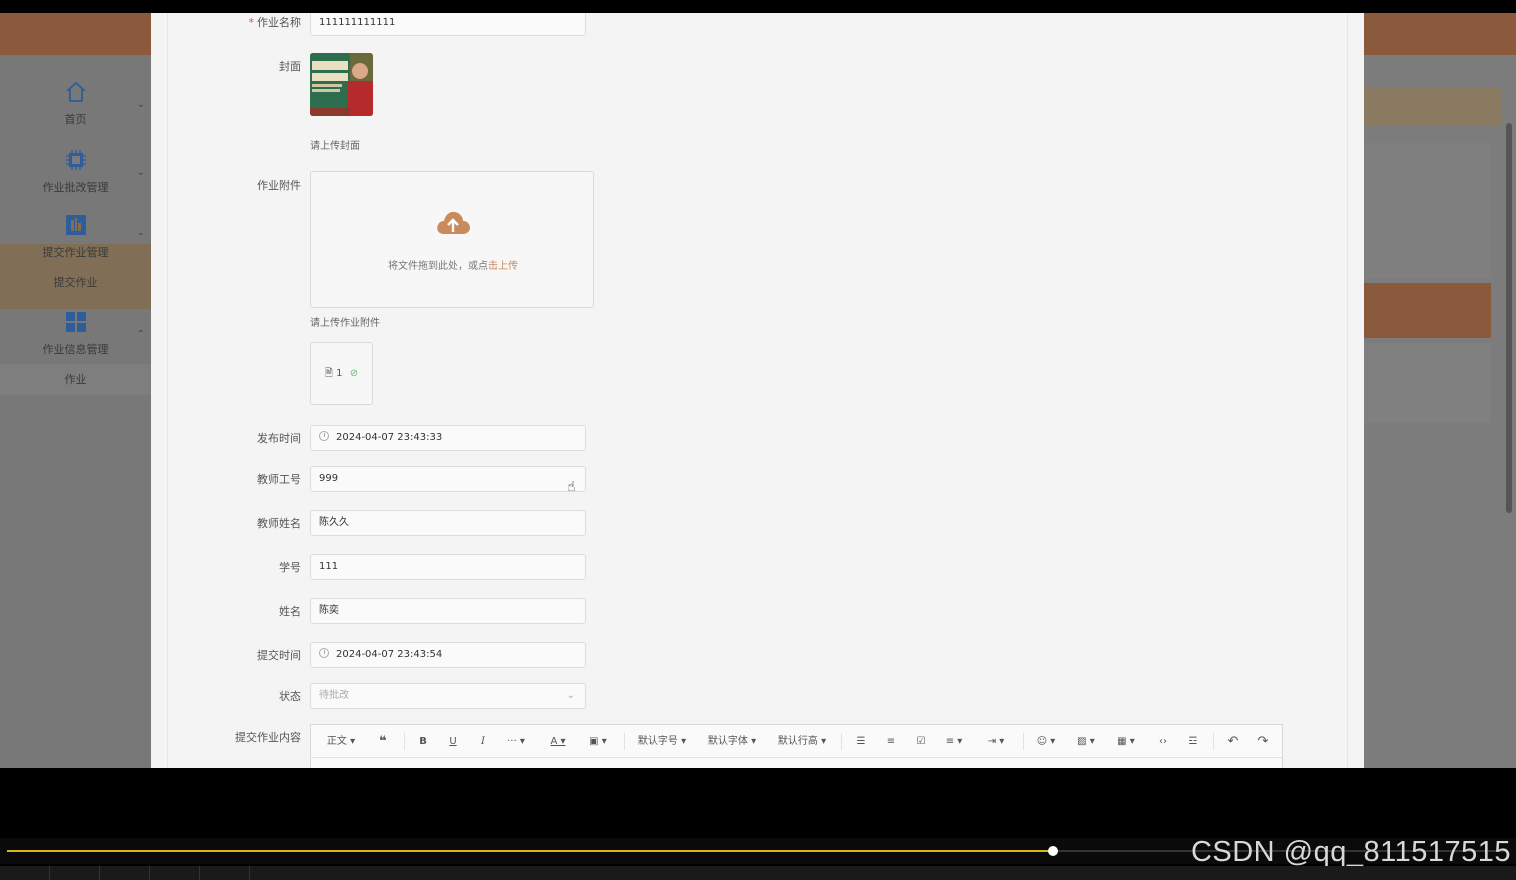  Describe the element at coordinates (448, 523) in the screenshot. I see `teacher-name-input: 陈久久` at that location.